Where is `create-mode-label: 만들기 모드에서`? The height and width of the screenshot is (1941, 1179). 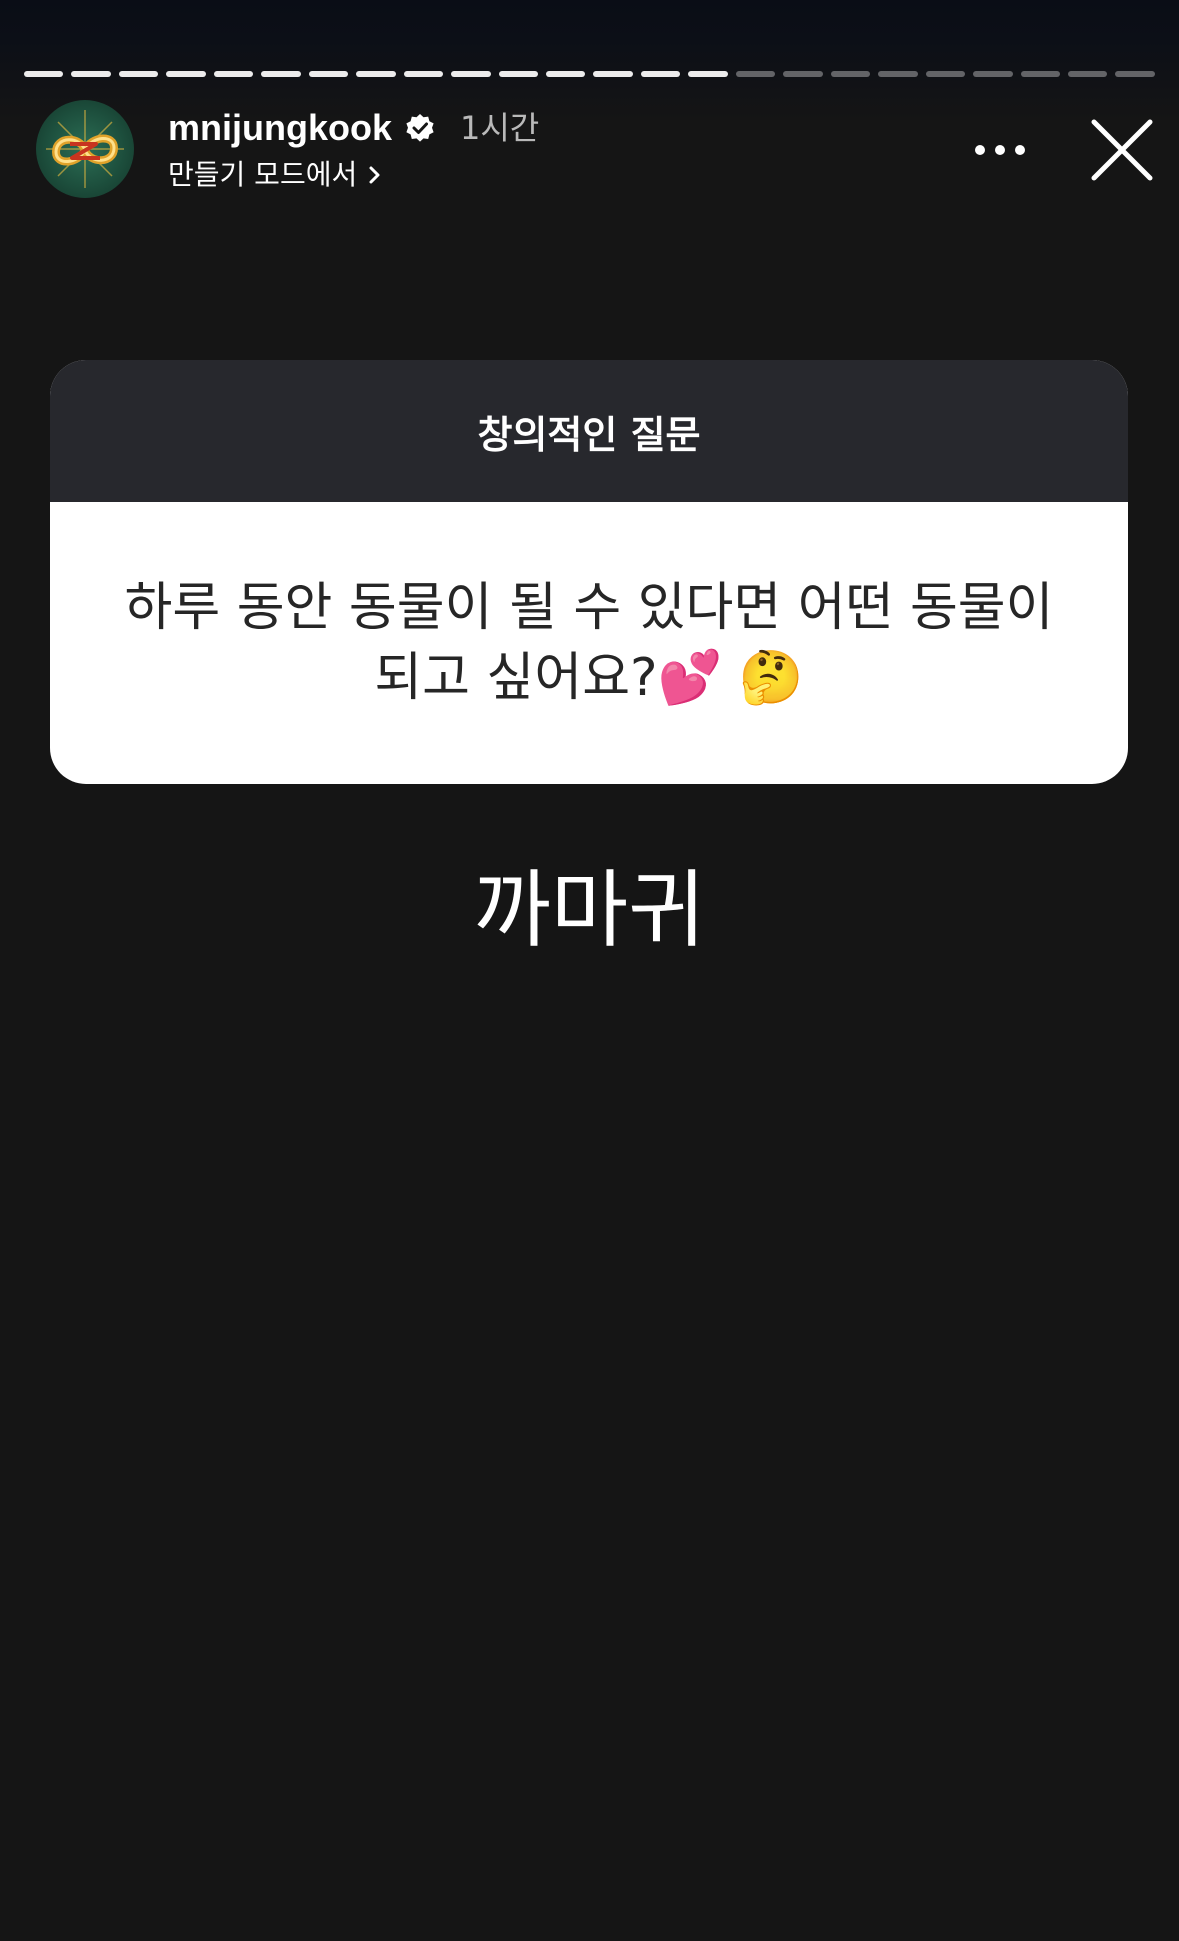
create-mode-label: 만들기 모드에서 is located at coordinates (263, 174).